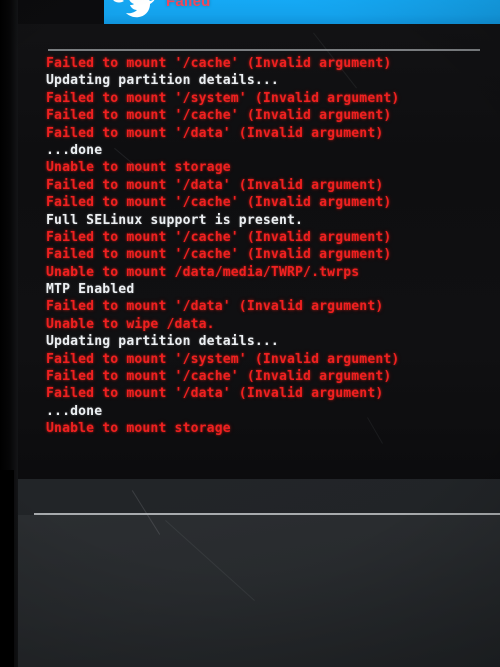 This screenshot has height=667, width=500. I want to click on log-line: Full SELinux support is present., so click(175, 220).